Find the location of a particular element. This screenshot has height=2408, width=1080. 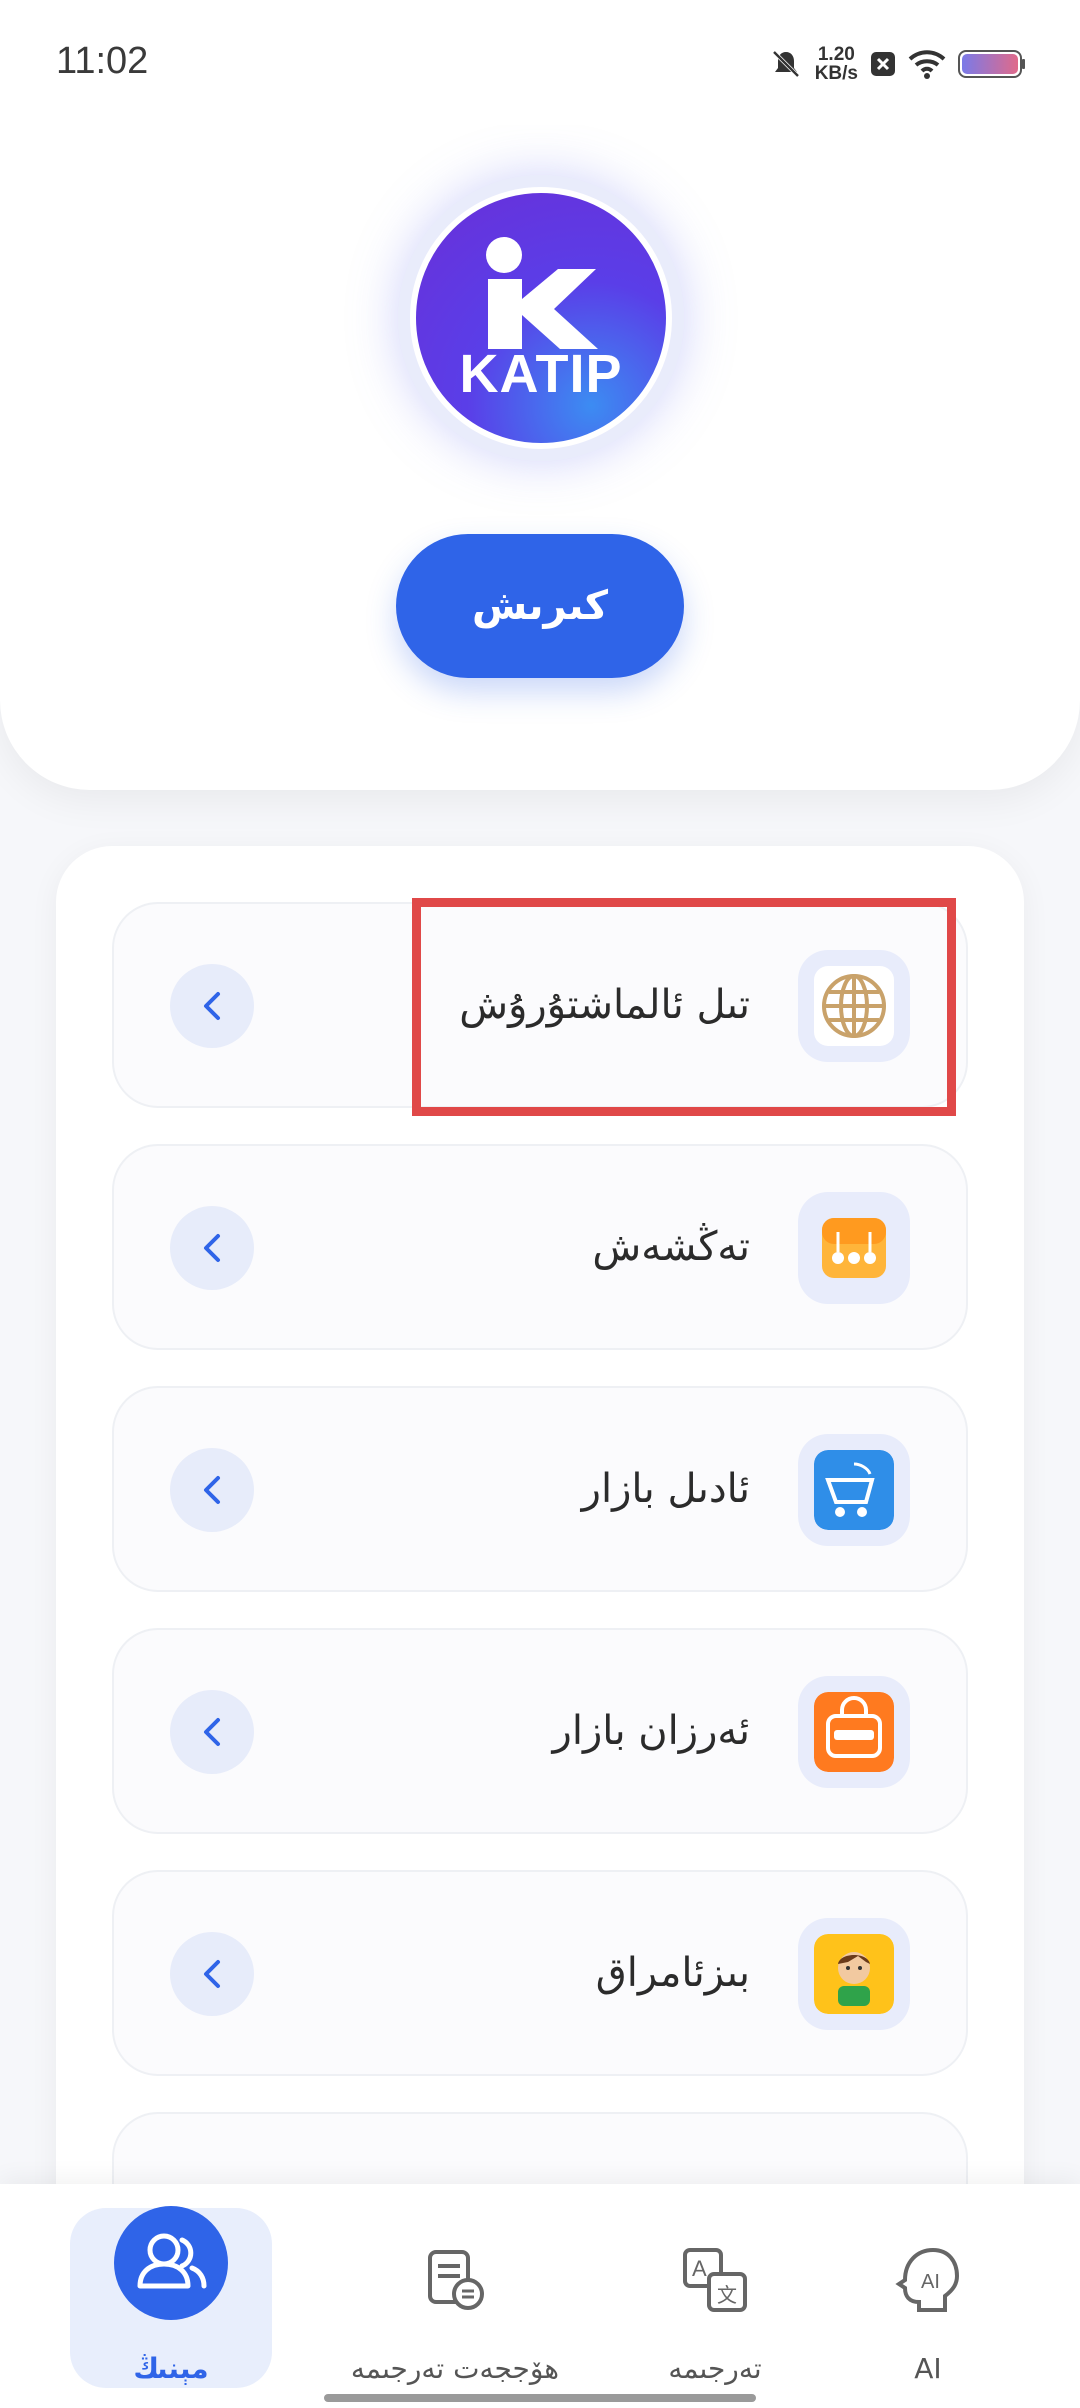

menu-item-label: ئەرزان بازار is located at coordinates (651, 1731).